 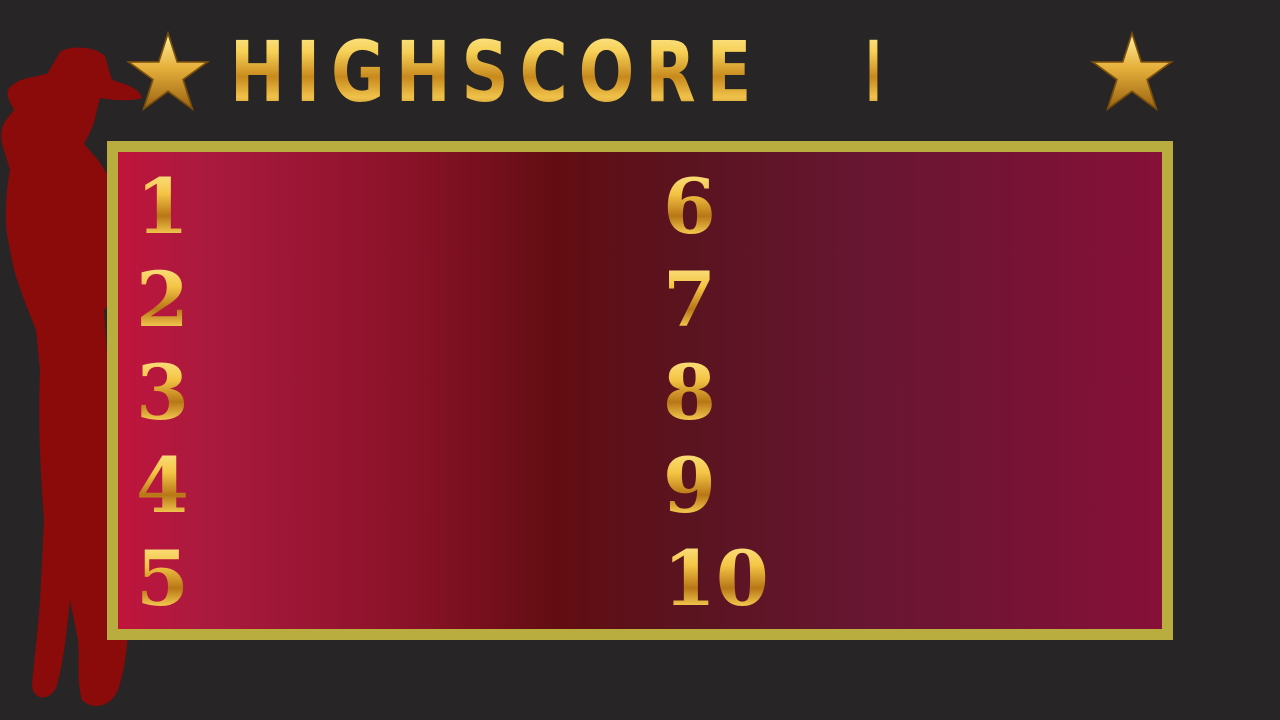 What do you see at coordinates (162, 299) in the screenshot?
I see `rank-label: 2` at bounding box center [162, 299].